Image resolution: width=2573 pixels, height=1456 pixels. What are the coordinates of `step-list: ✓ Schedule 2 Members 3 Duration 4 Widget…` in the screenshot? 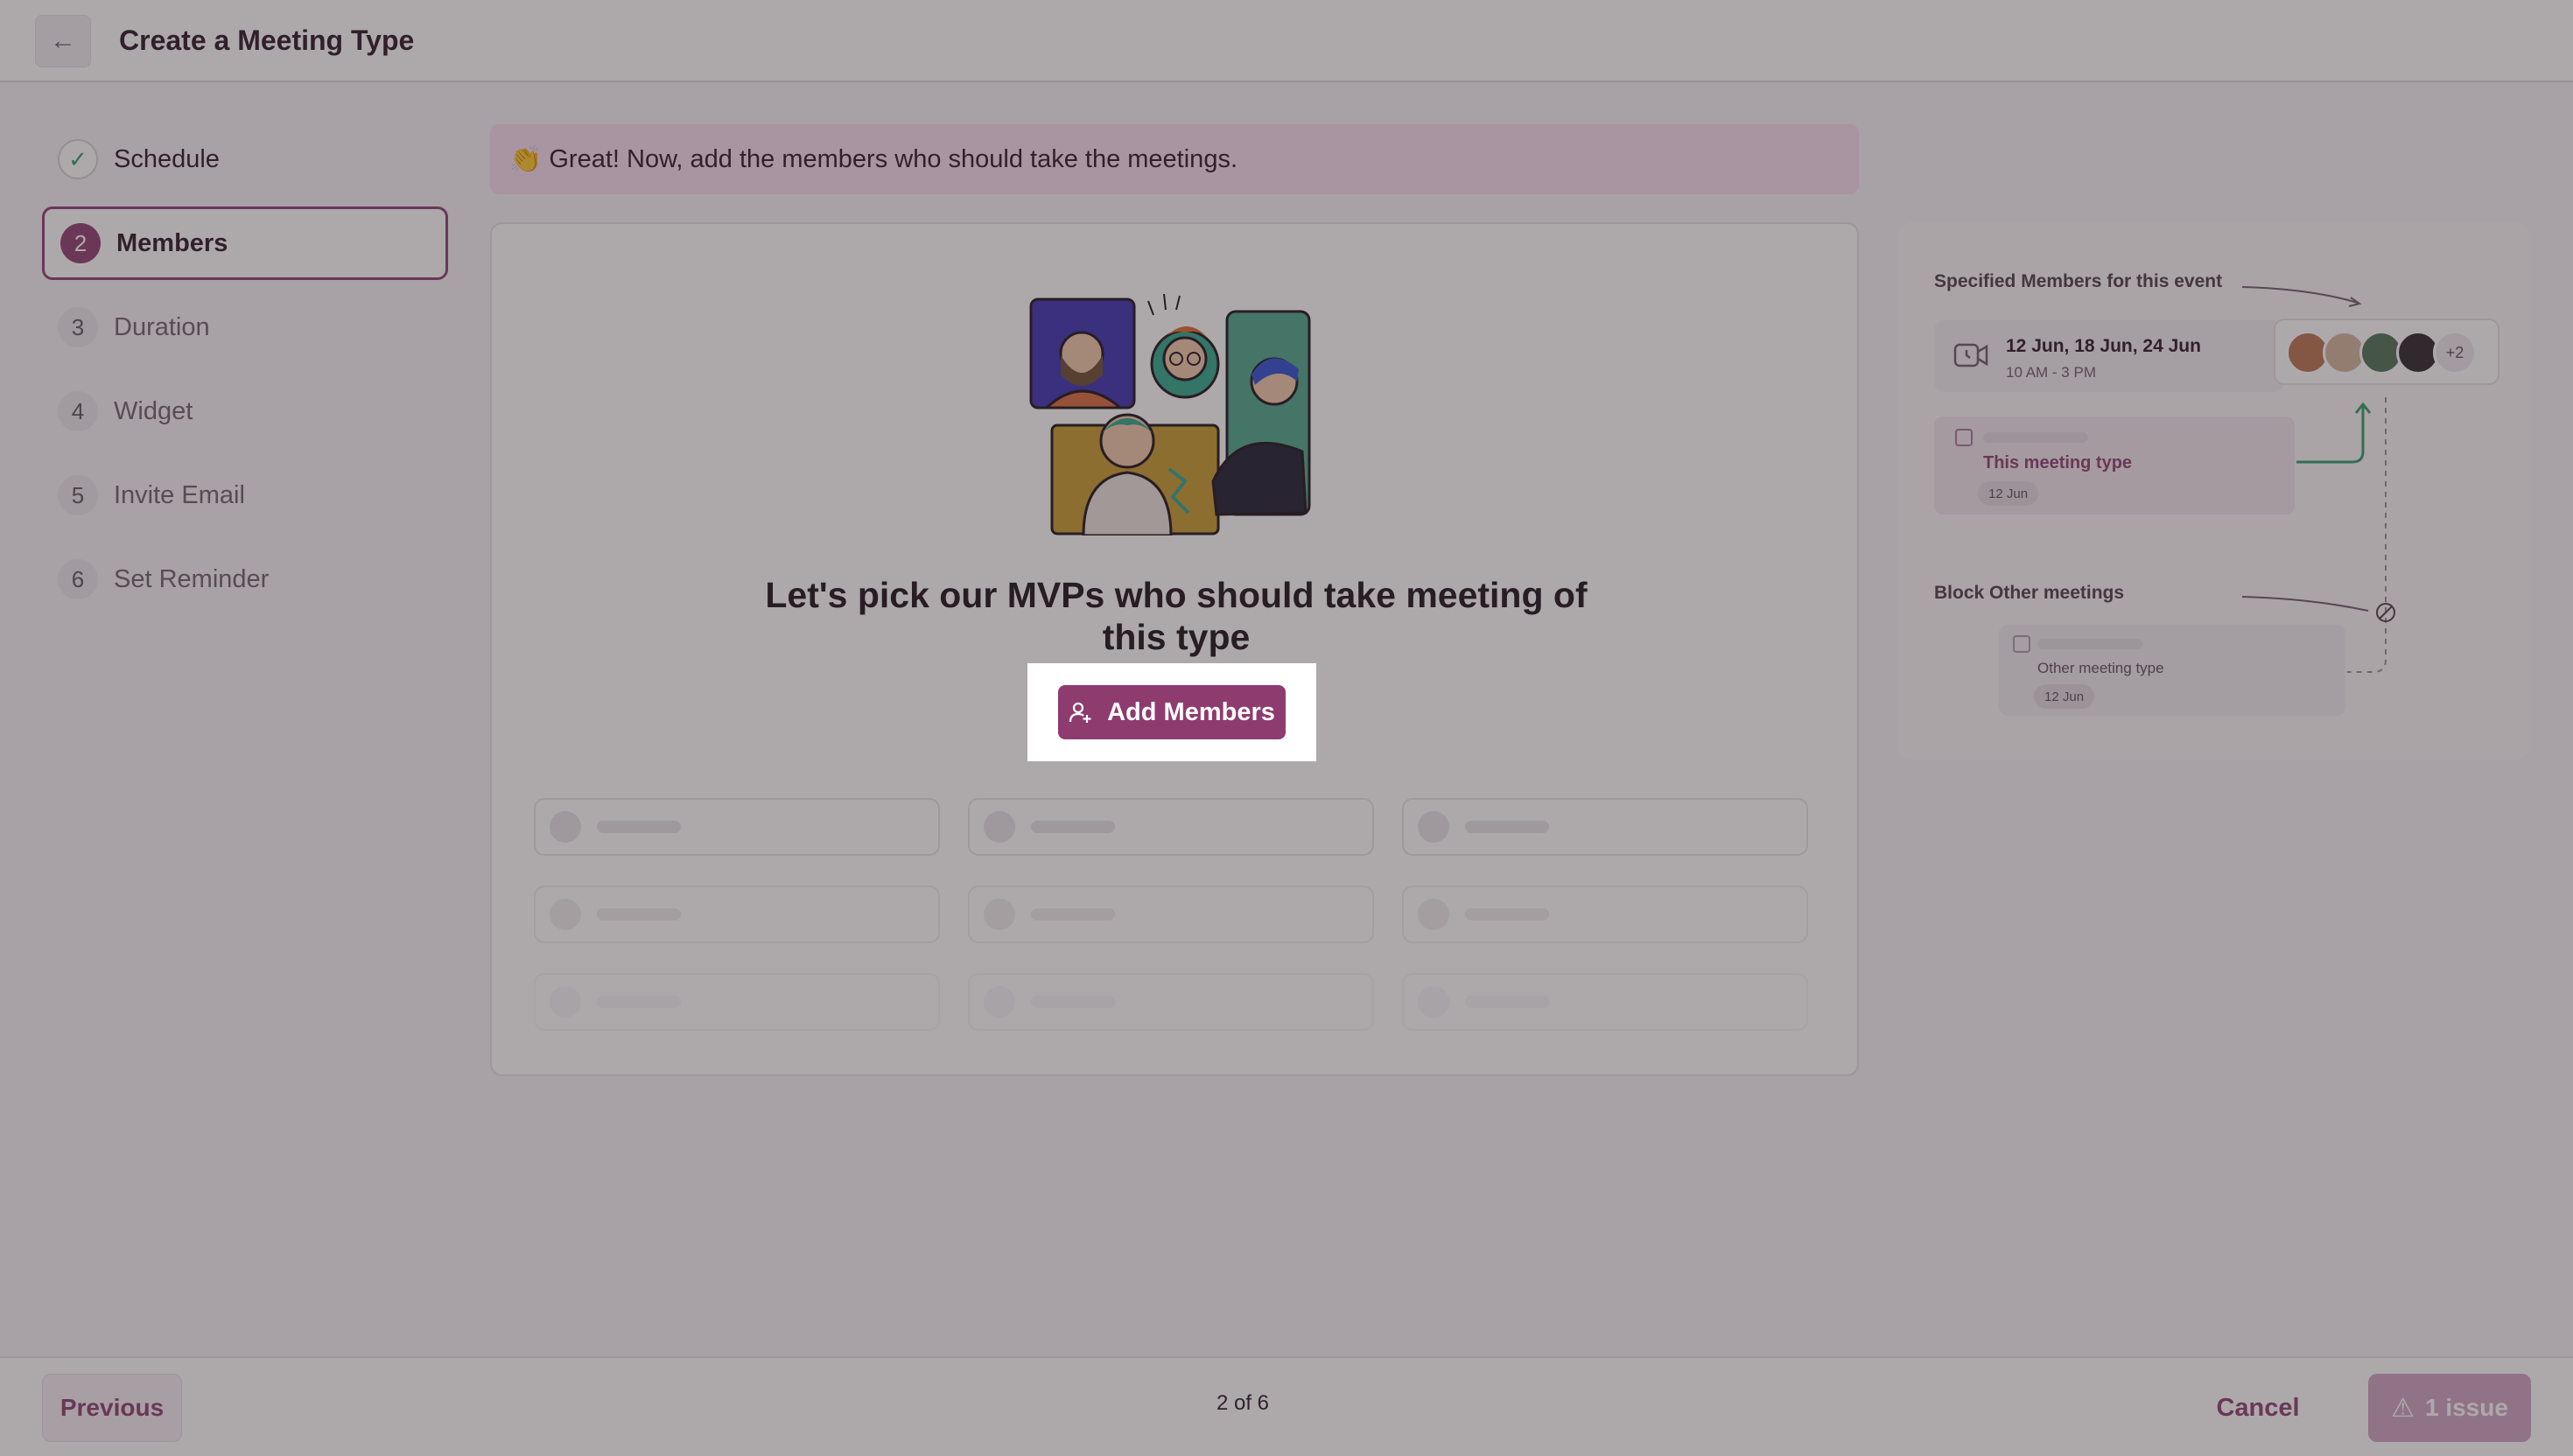 It's located at (245, 374).